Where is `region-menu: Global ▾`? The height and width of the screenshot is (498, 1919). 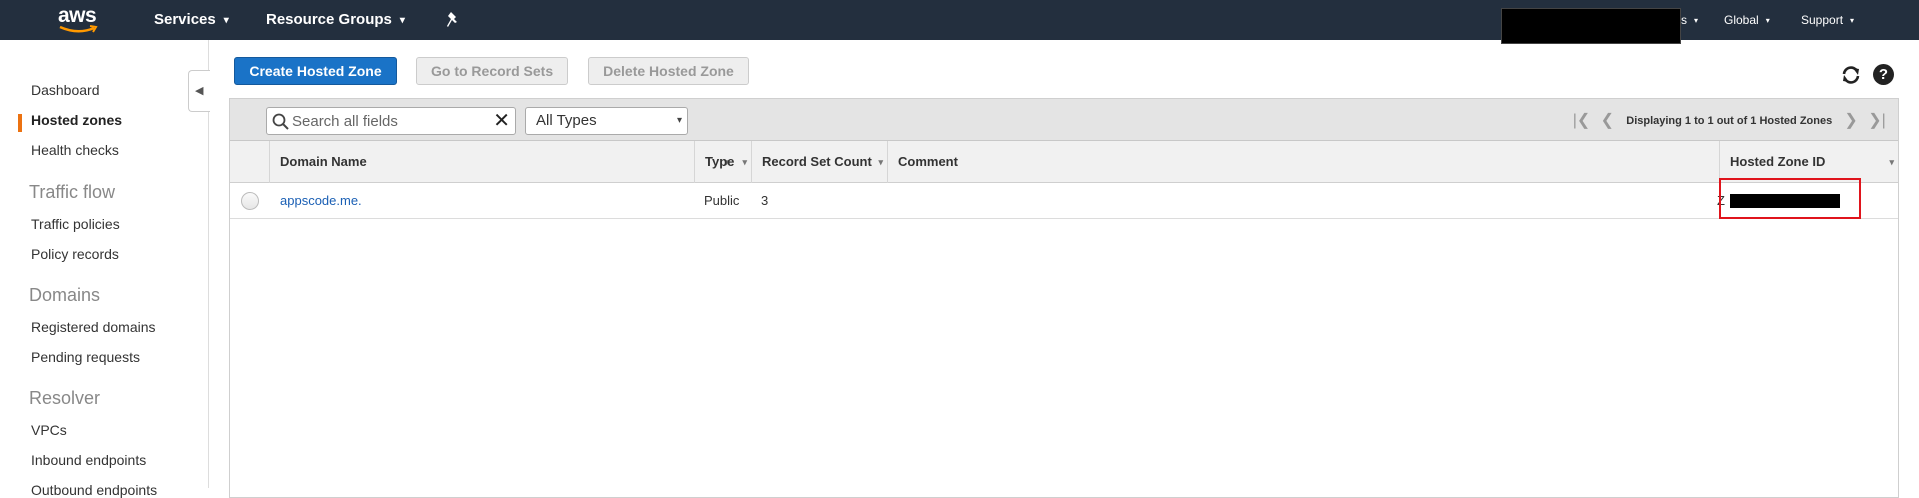
region-menu: Global ▾ is located at coordinates (1747, 20).